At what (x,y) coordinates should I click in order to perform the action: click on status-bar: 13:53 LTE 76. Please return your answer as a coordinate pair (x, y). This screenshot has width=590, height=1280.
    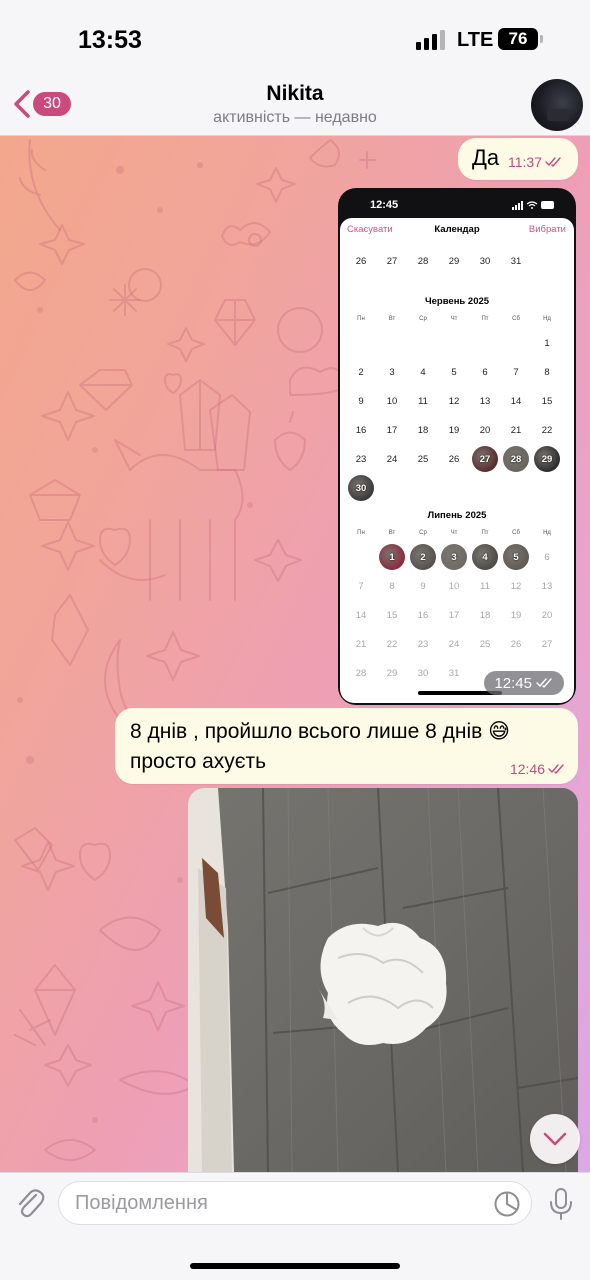
    Looking at the image, I should click on (295, 38).